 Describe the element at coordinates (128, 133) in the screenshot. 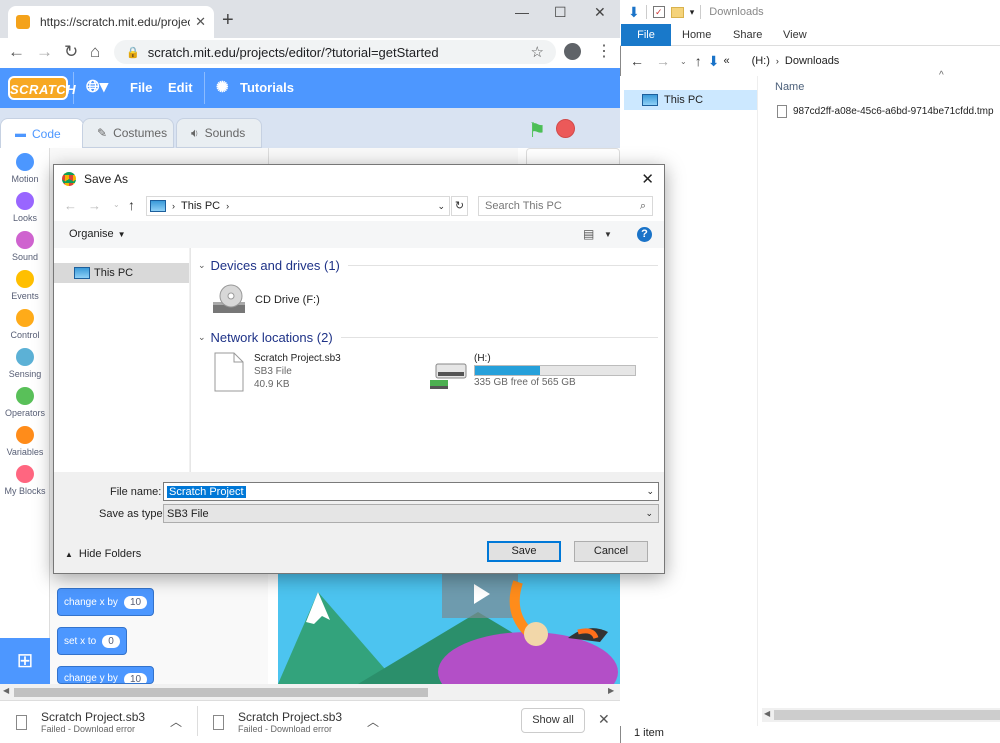

I see `tab-costumes: ✎ Costumes` at that location.